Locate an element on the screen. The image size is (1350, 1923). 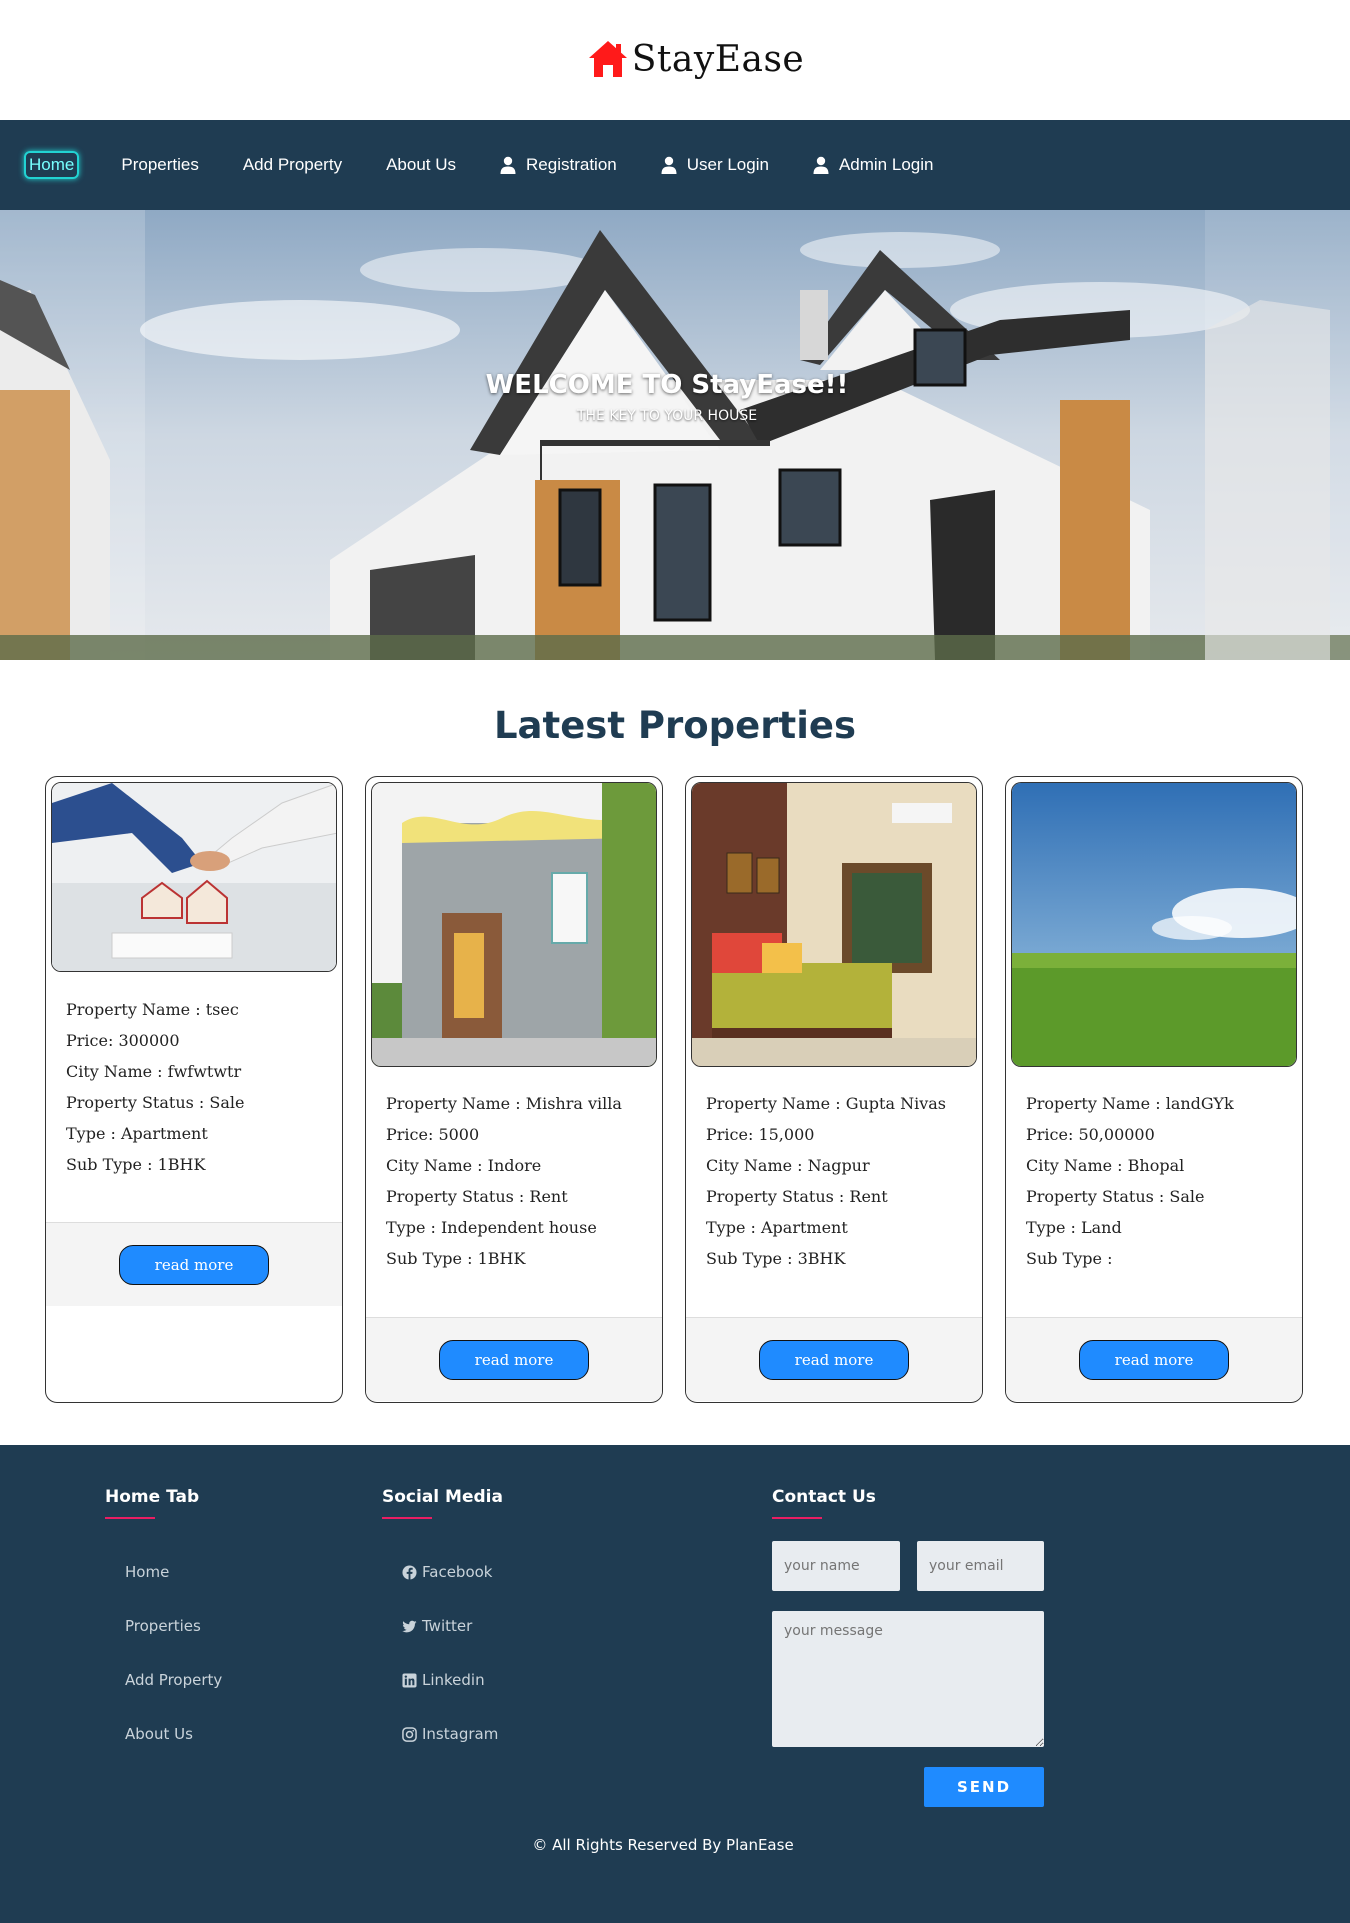
hero-subtitle: THE KEY TO YOUR HOUSE is located at coordinates (667, 416).